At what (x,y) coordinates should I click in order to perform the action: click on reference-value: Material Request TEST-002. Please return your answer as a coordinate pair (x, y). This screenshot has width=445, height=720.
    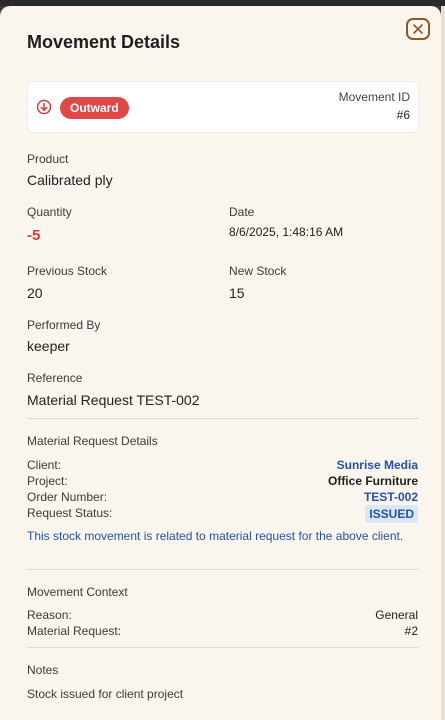
    Looking at the image, I should click on (113, 400).